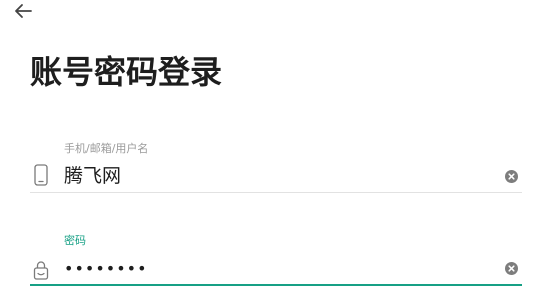 This screenshot has height=286, width=557. I want to click on password-clear-button, so click(511, 268).